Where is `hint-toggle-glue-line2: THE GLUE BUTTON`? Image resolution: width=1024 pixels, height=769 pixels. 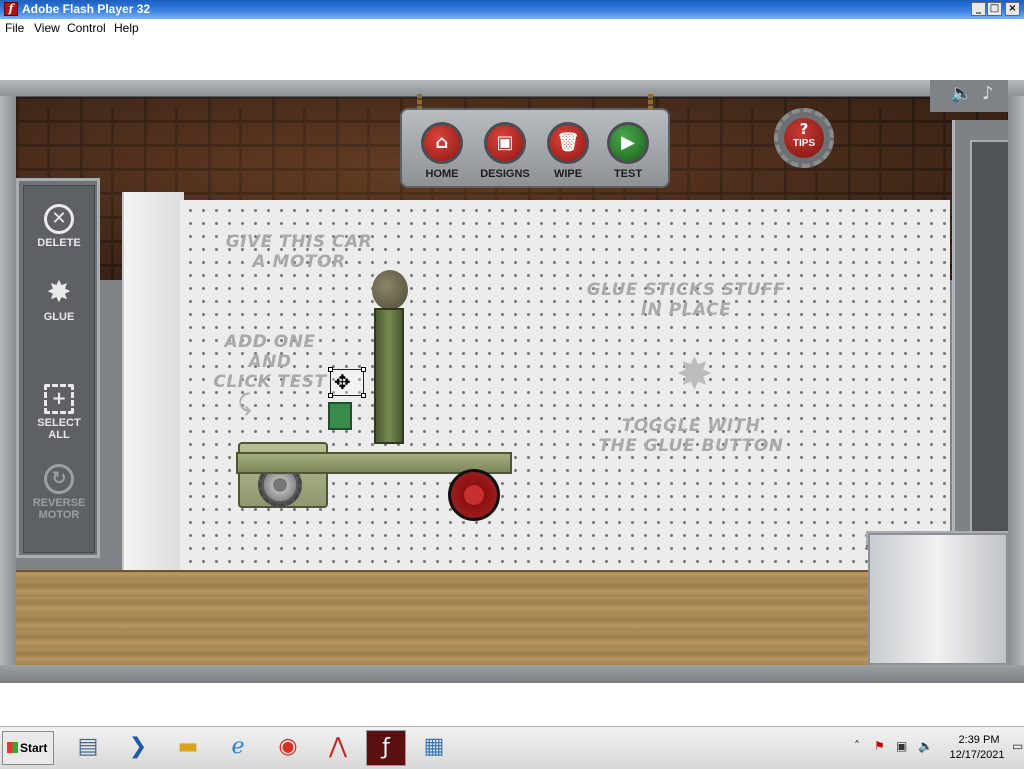 hint-toggle-glue-line2: THE GLUE BUTTON is located at coordinates (691, 446).